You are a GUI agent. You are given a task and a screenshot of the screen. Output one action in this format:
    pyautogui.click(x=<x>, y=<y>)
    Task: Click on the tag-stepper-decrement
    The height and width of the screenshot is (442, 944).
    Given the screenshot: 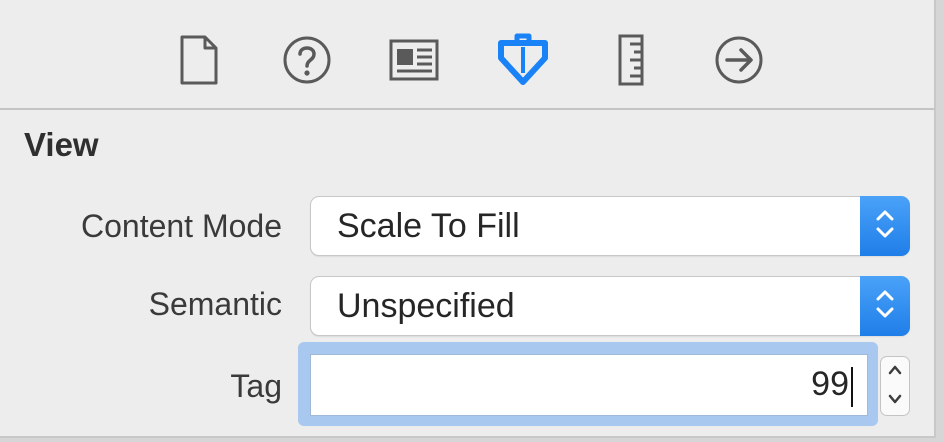 What is the action you would take?
    pyautogui.click(x=895, y=400)
    